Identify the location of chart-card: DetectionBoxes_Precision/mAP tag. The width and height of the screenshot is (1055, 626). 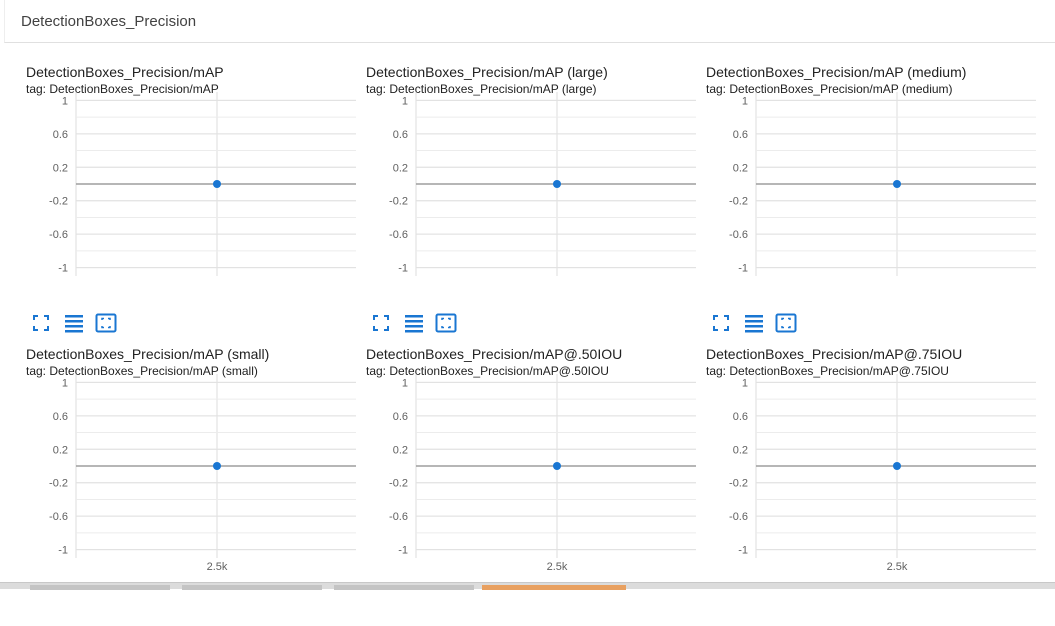
(196, 204).